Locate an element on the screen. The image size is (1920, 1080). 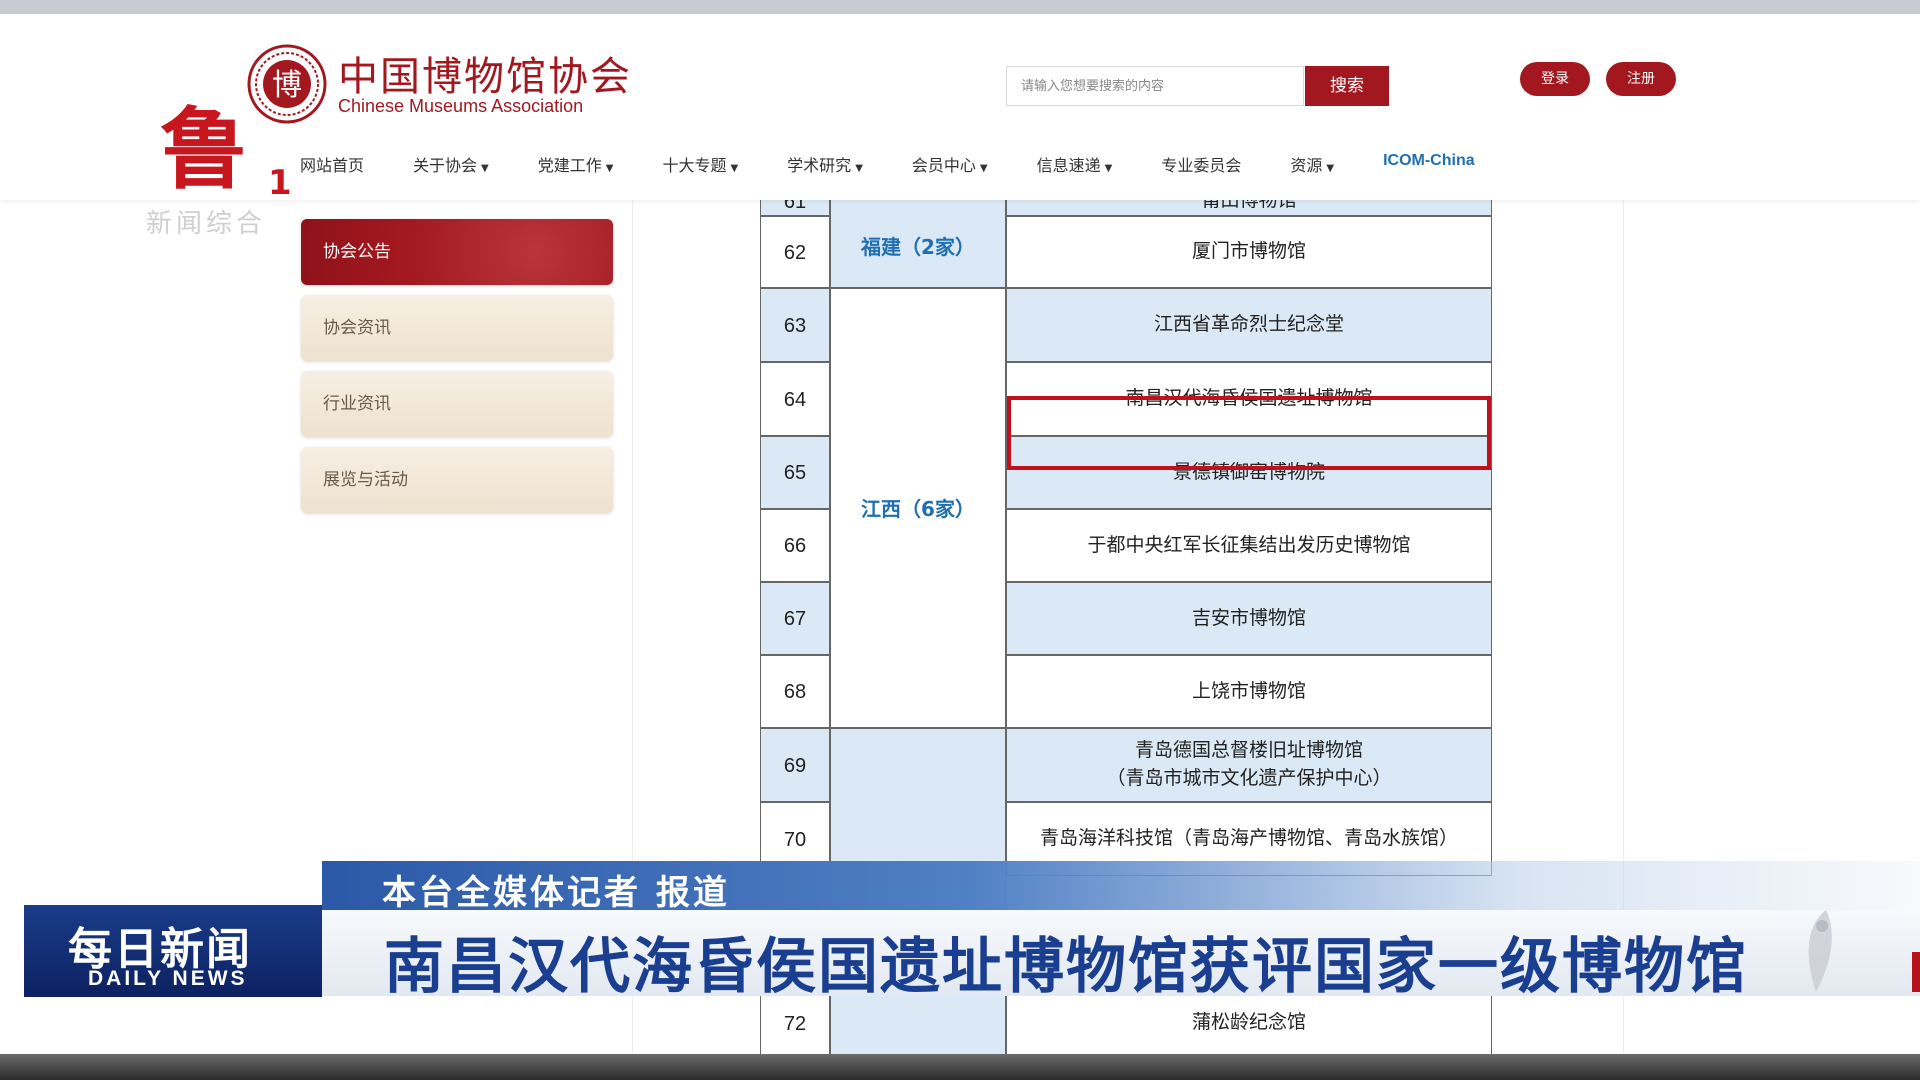
row-number: 69 is located at coordinates (795, 766).